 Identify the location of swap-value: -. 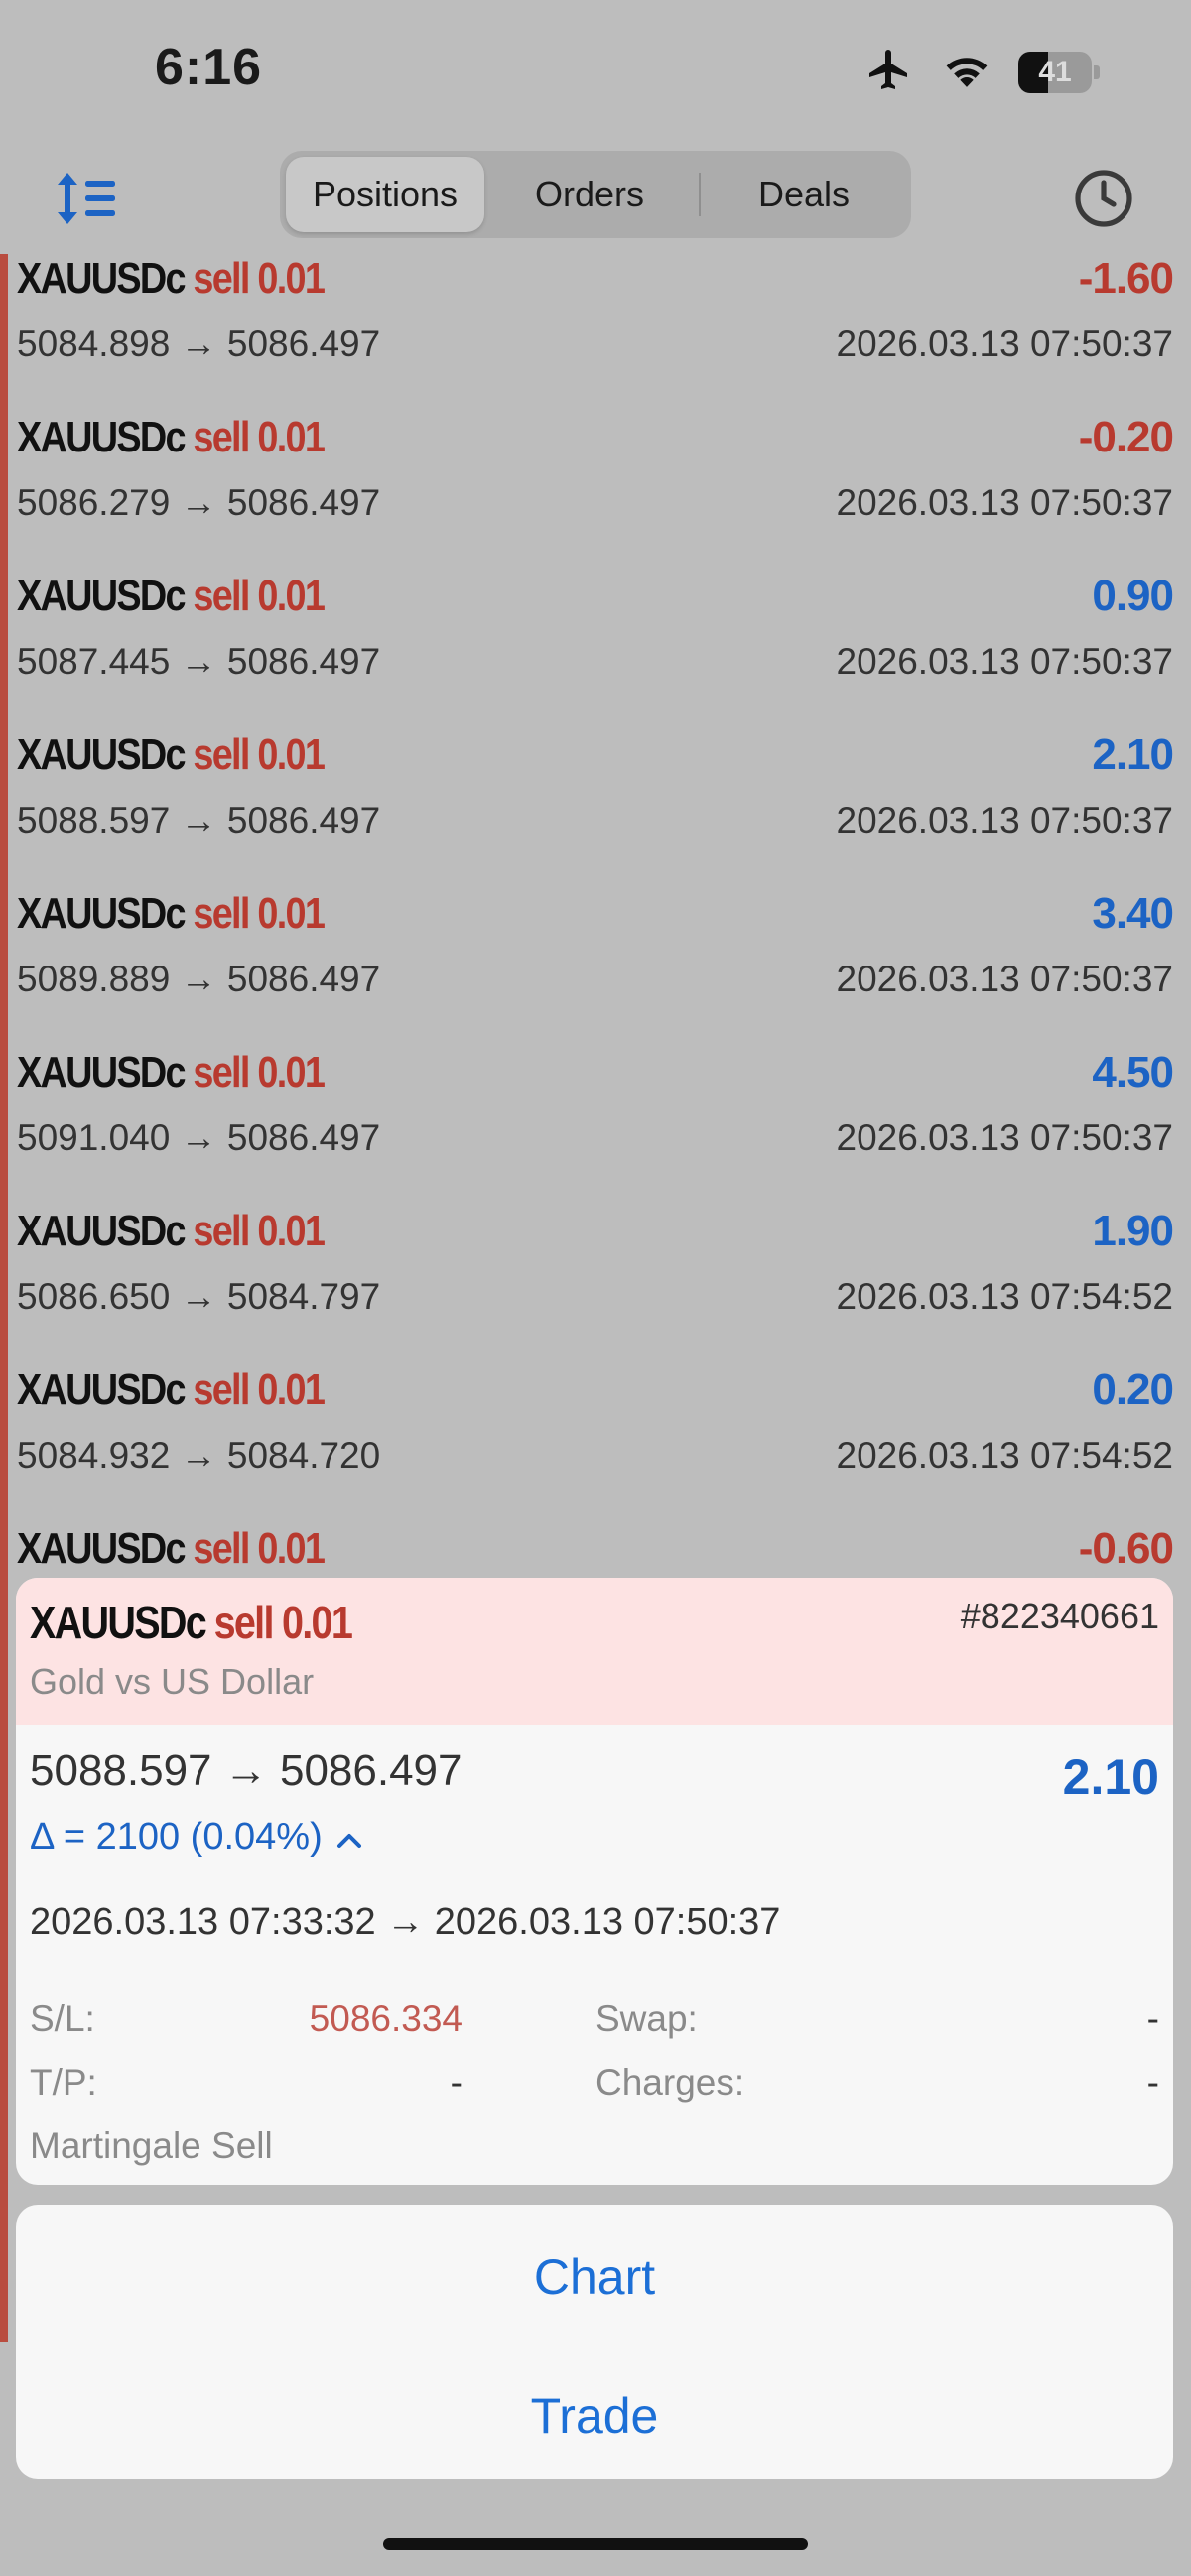
(1152, 2019).